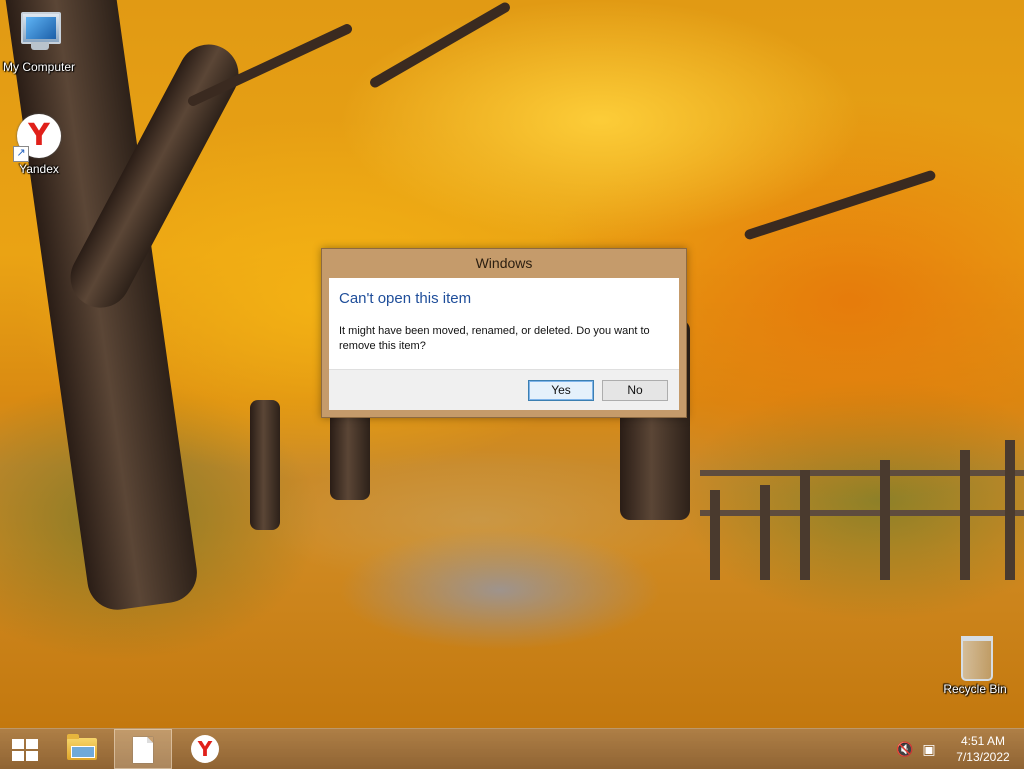  I want to click on clock-time: 4:51 AM, so click(983, 741).